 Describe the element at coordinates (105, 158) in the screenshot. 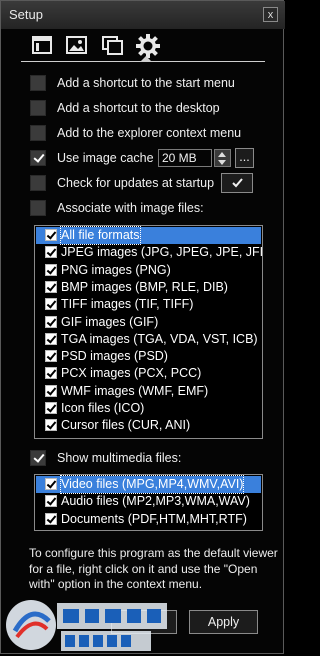

I see `image-cache-label: Use image cache` at that location.